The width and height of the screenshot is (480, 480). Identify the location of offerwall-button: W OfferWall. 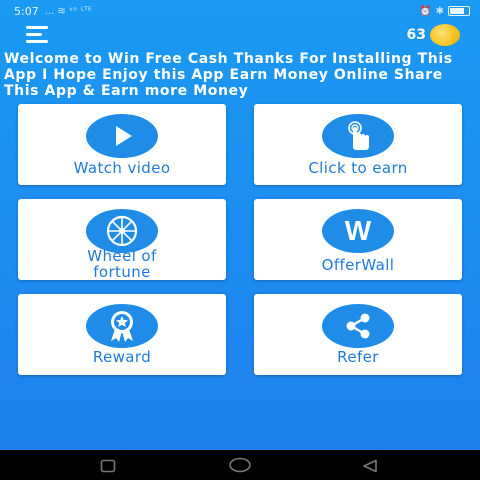
(358, 239).